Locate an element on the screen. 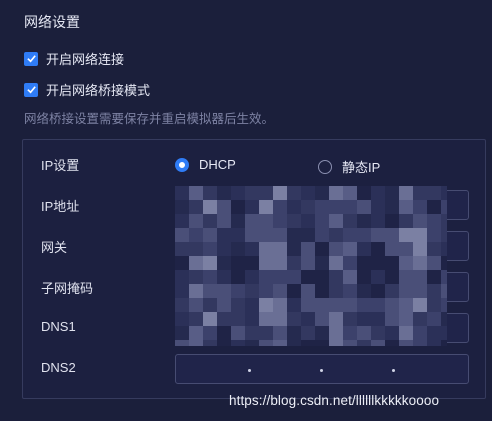 Image resolution: width=492 pixels, height=421 pixels. network-connect-checkbox: 开启网络连接 is located at coordinates (74, 58).